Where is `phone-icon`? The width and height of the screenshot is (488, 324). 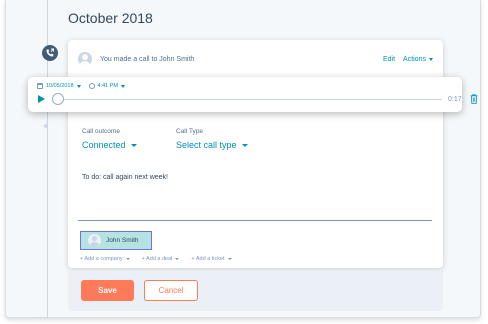 phone-icon is located at coordinates (50, 52).